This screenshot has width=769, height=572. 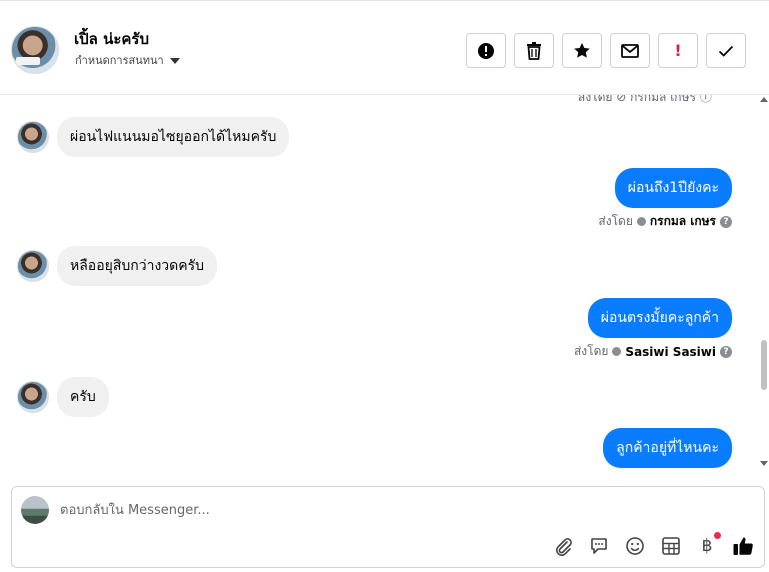 What do you see at coordinates (764, 99) in the screenshot?
I see `scroll-up-icon` at bounding box center [764, 99].